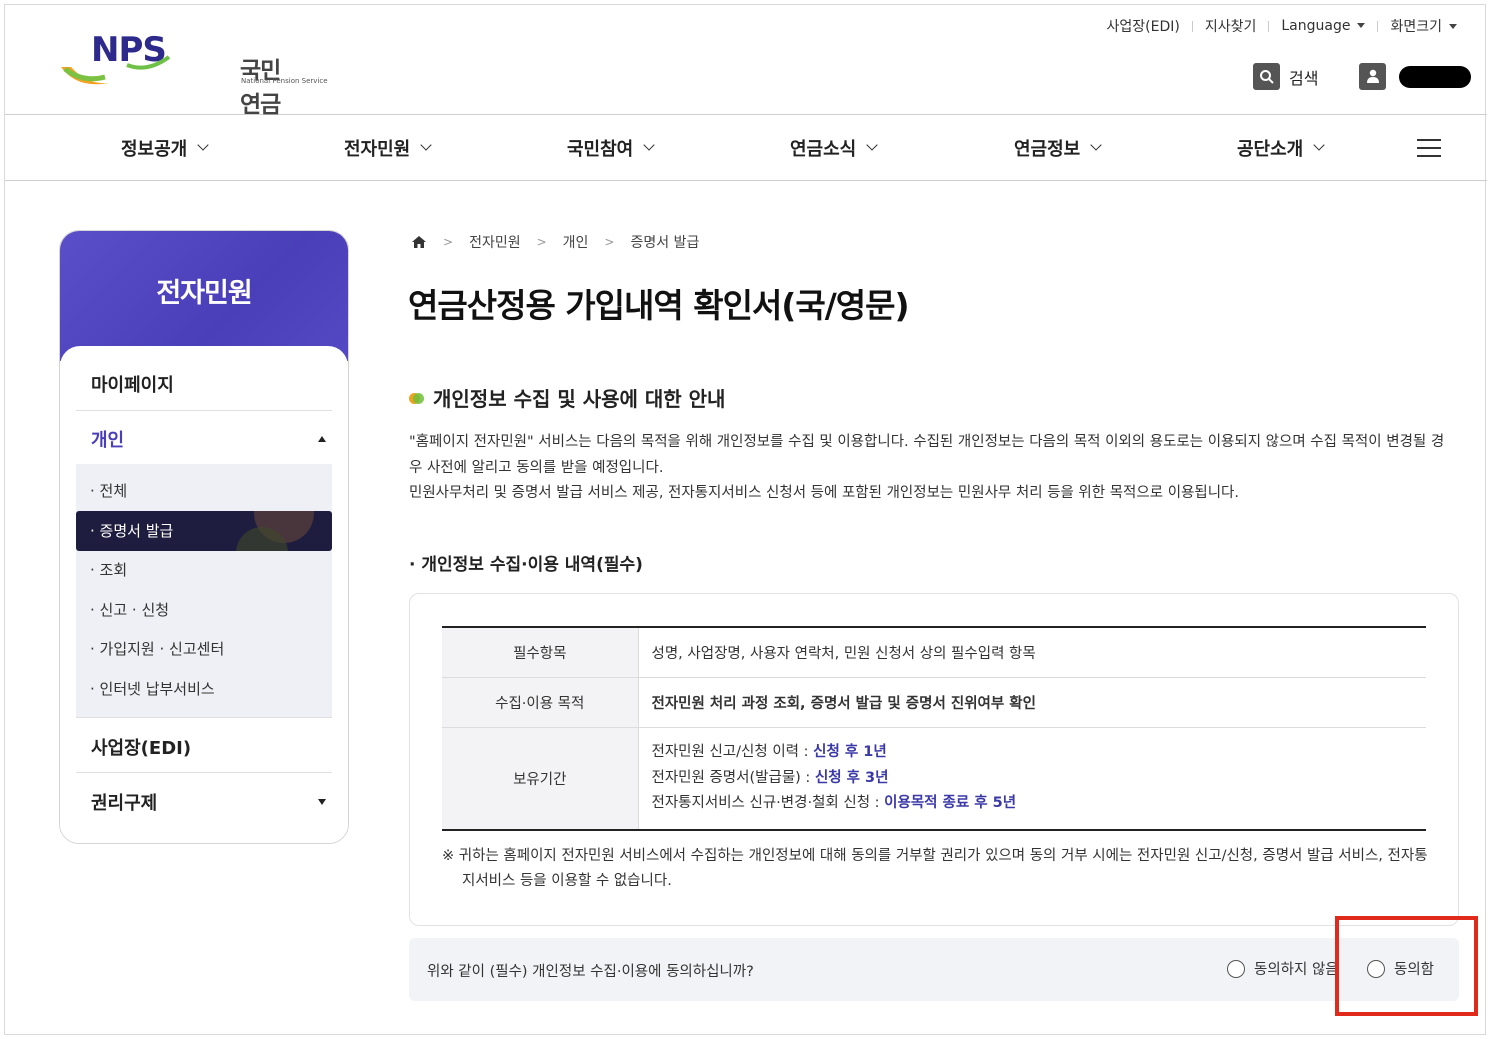 The image size is (1490, 1039). I want to click on gnb-pension-news: 연금소식, so click(834, 148).